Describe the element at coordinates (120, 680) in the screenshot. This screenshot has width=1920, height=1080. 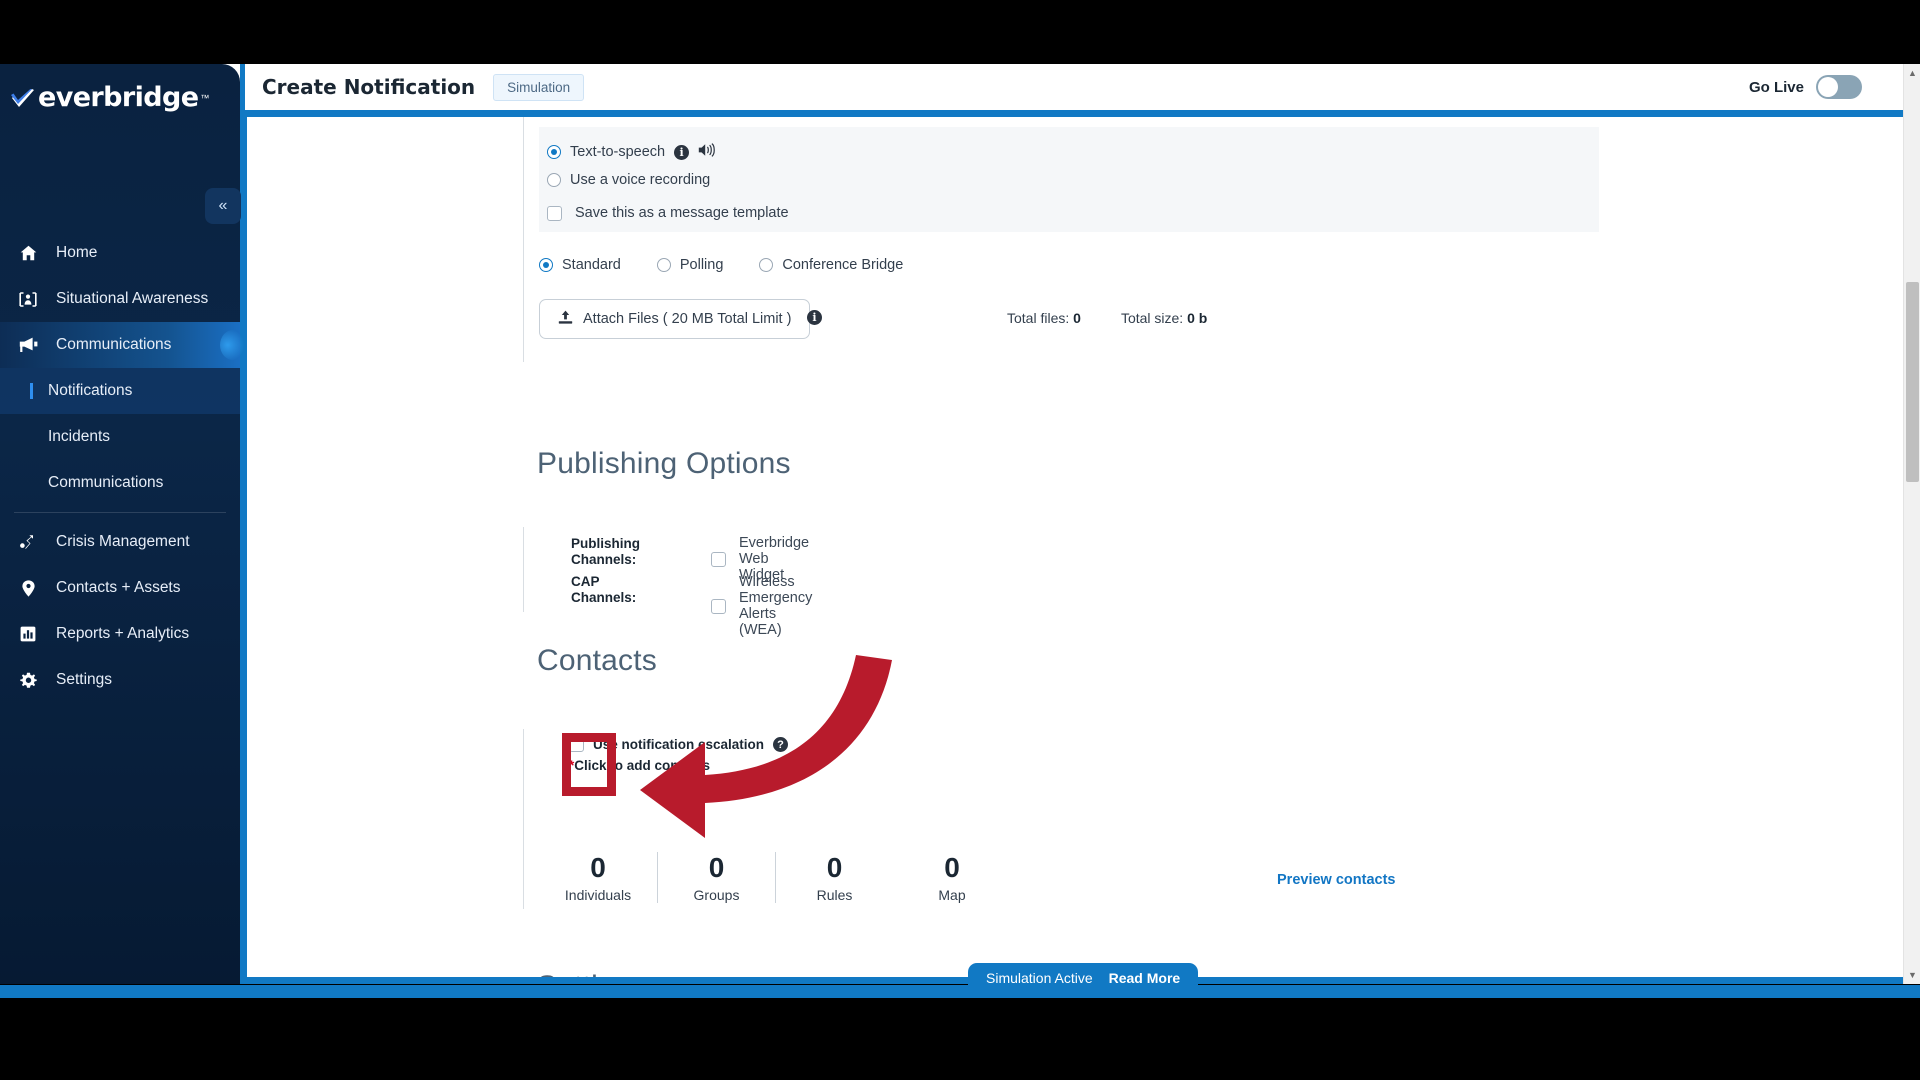
I see `sidebar-item-settings: Settings` at that location.